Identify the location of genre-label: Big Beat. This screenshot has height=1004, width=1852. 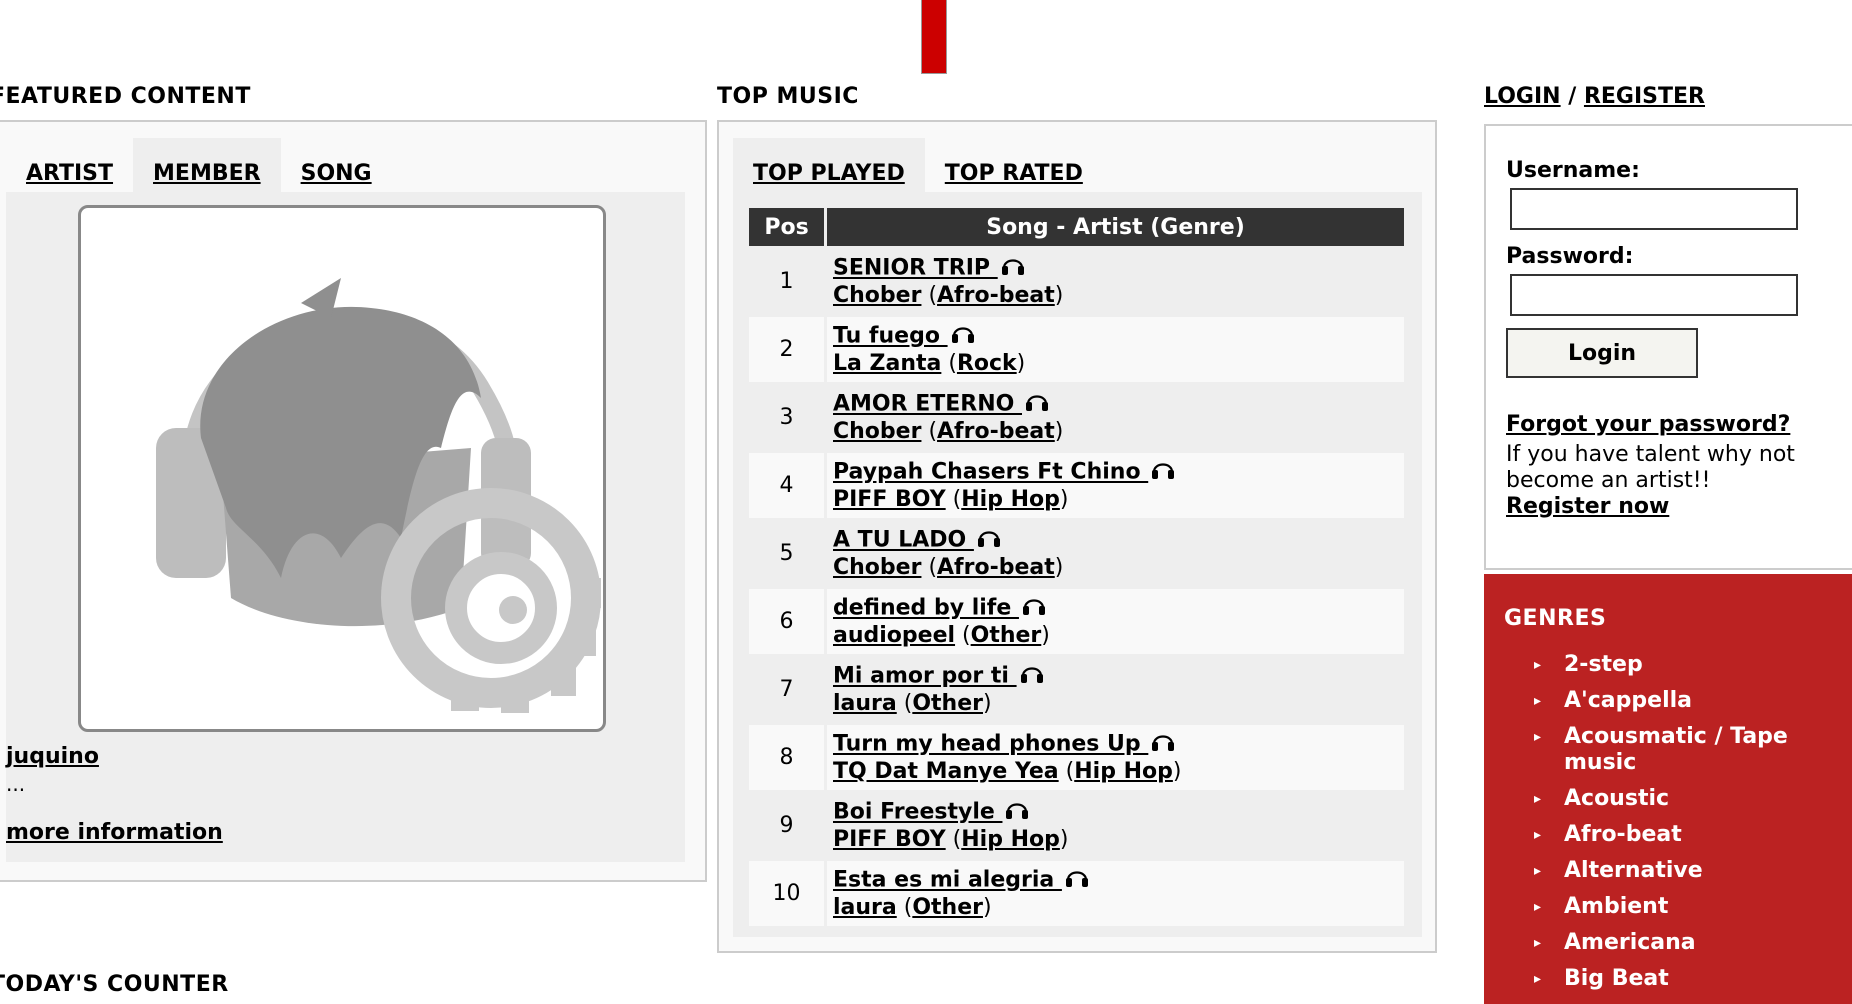
(1616, 978).